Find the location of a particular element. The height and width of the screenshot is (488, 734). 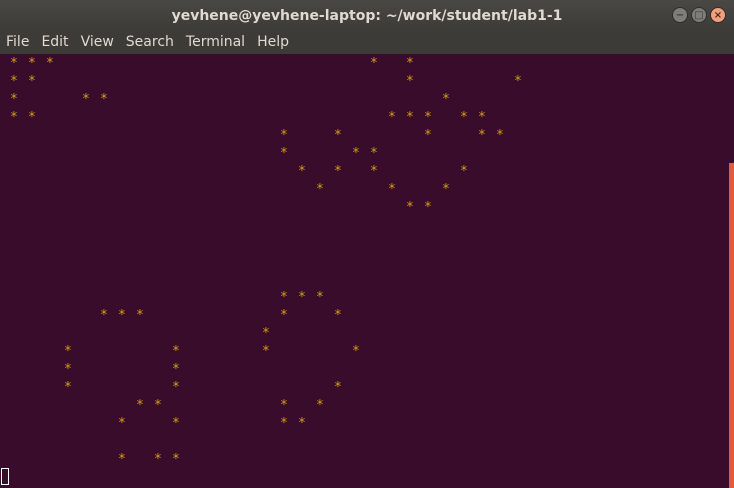

menu-file: File is located at coordinates (17, 42).